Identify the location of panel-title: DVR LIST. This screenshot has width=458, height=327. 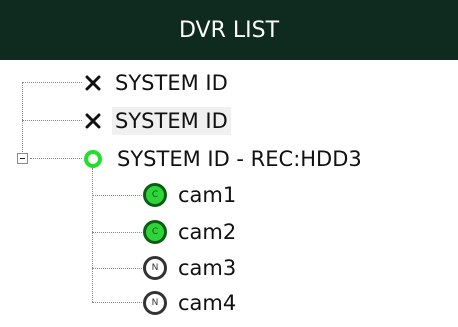
(229, 30).